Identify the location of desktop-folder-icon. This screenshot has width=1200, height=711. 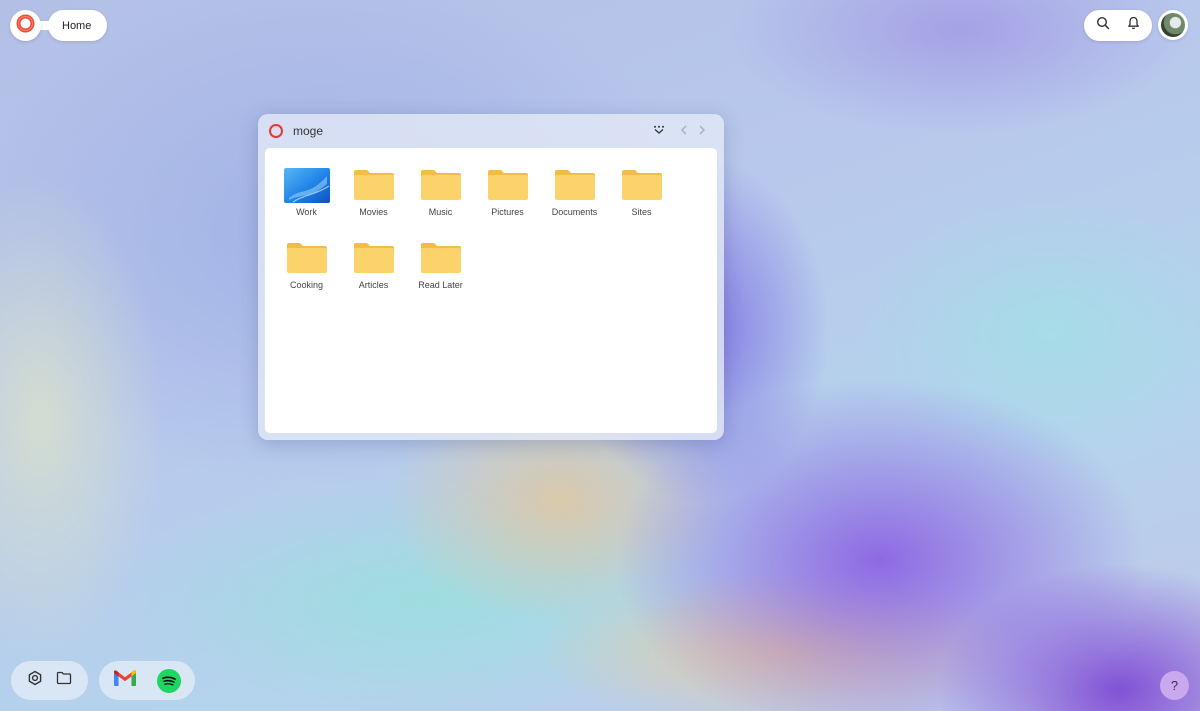
(307, 185).